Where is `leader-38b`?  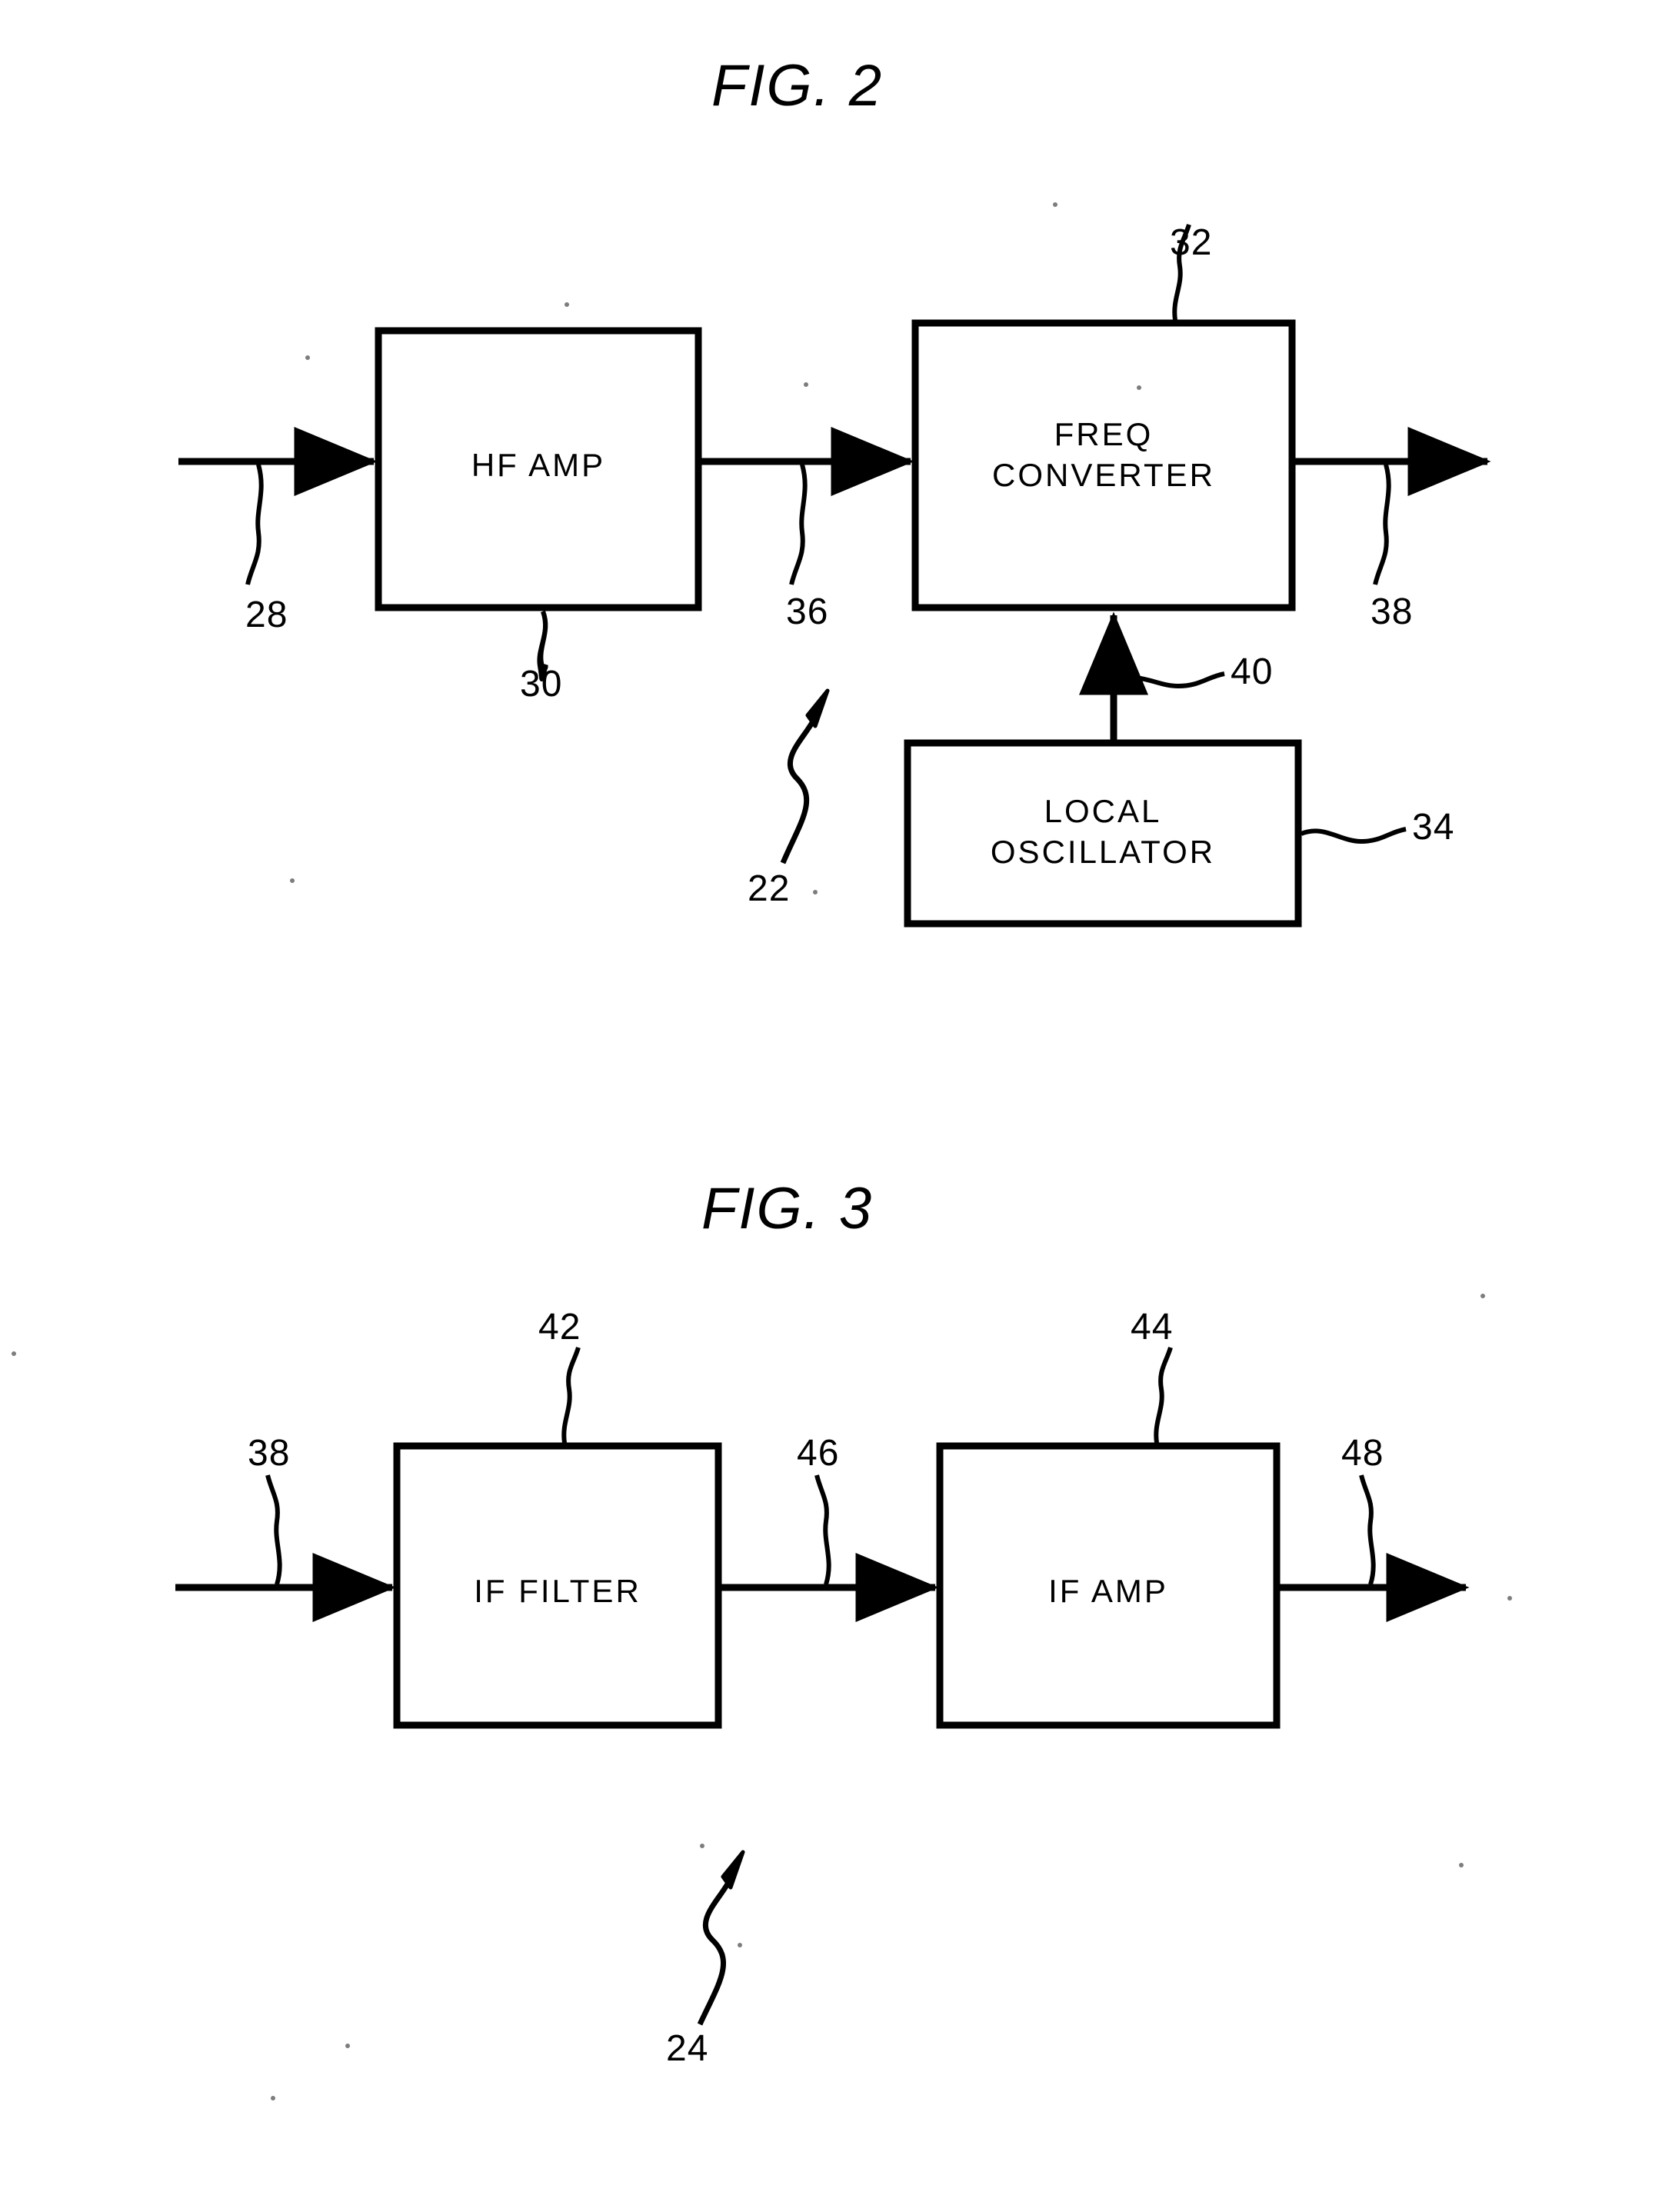
leader-38b is located at coordinates (273, 1529).